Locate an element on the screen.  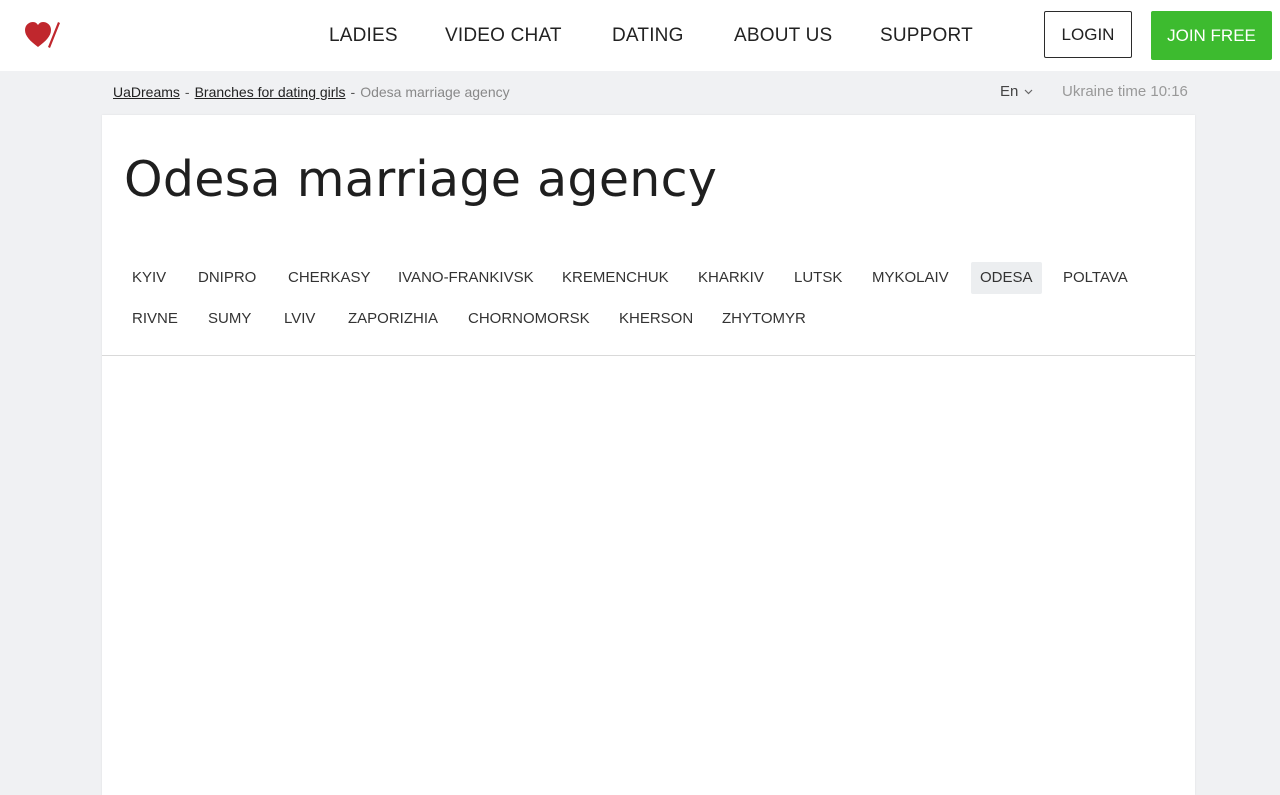
nav-video-chat: VIDEO CHAT is located at coordinates (503, 36).